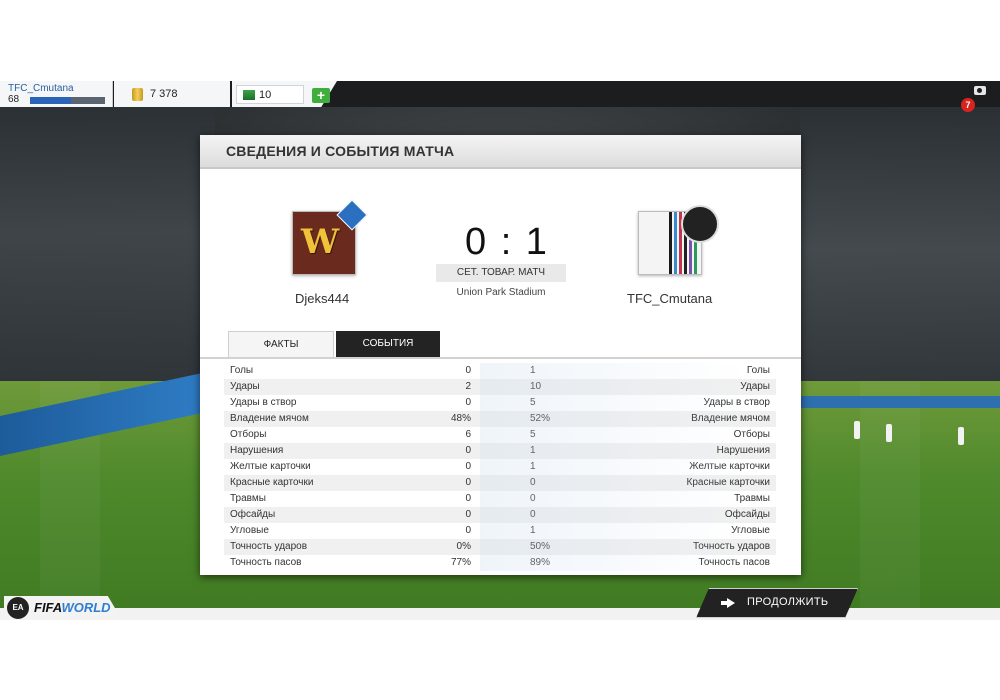  What do you see at coordinates (14, 99) in the screenshot?
I see `player-level: 68` at bounding box center [14, 99].